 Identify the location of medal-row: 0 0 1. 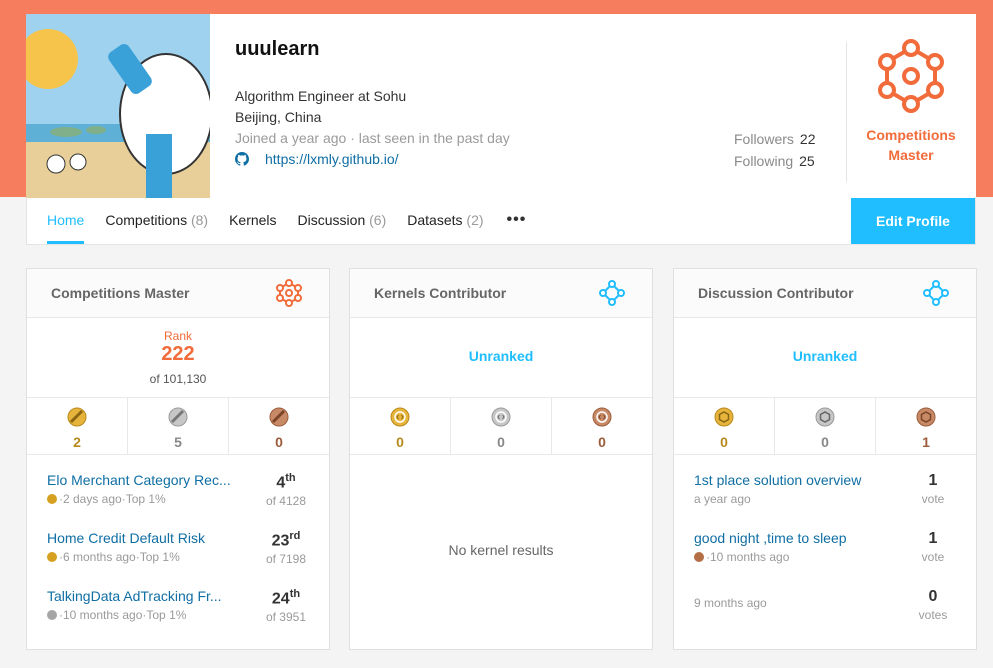
(825, 426).